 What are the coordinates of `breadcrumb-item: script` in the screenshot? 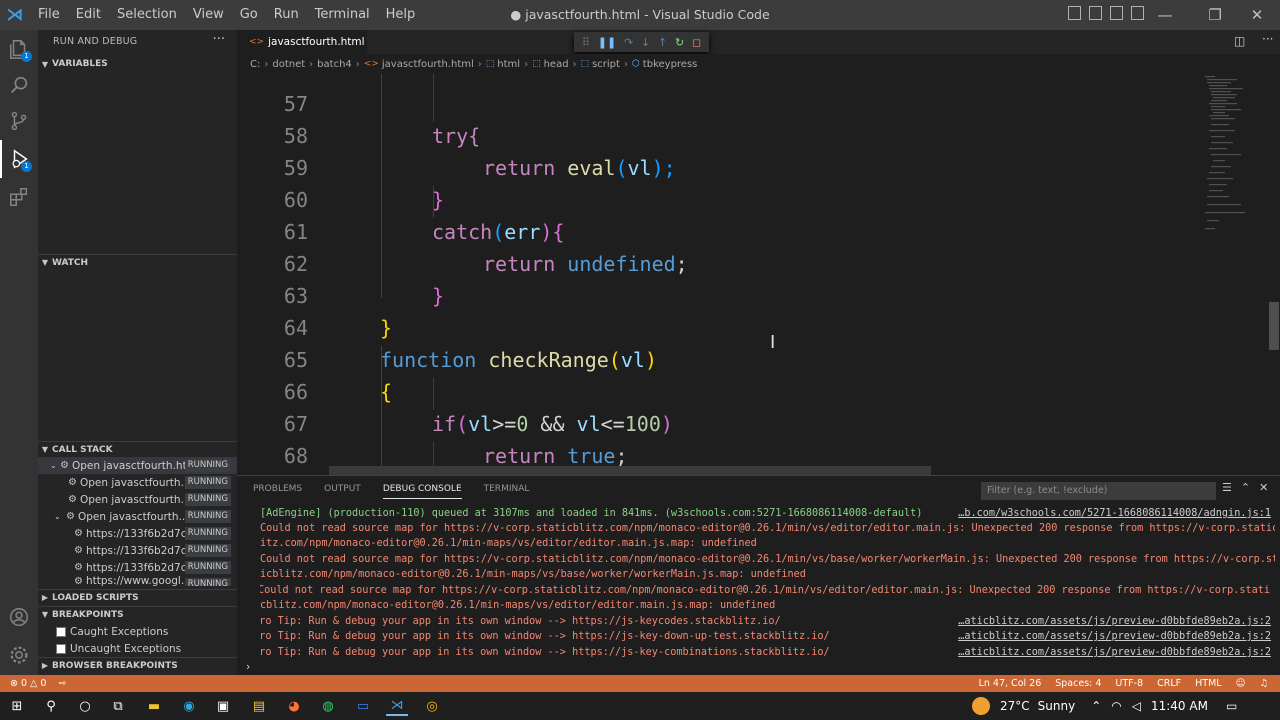 It's located at (606, 64).